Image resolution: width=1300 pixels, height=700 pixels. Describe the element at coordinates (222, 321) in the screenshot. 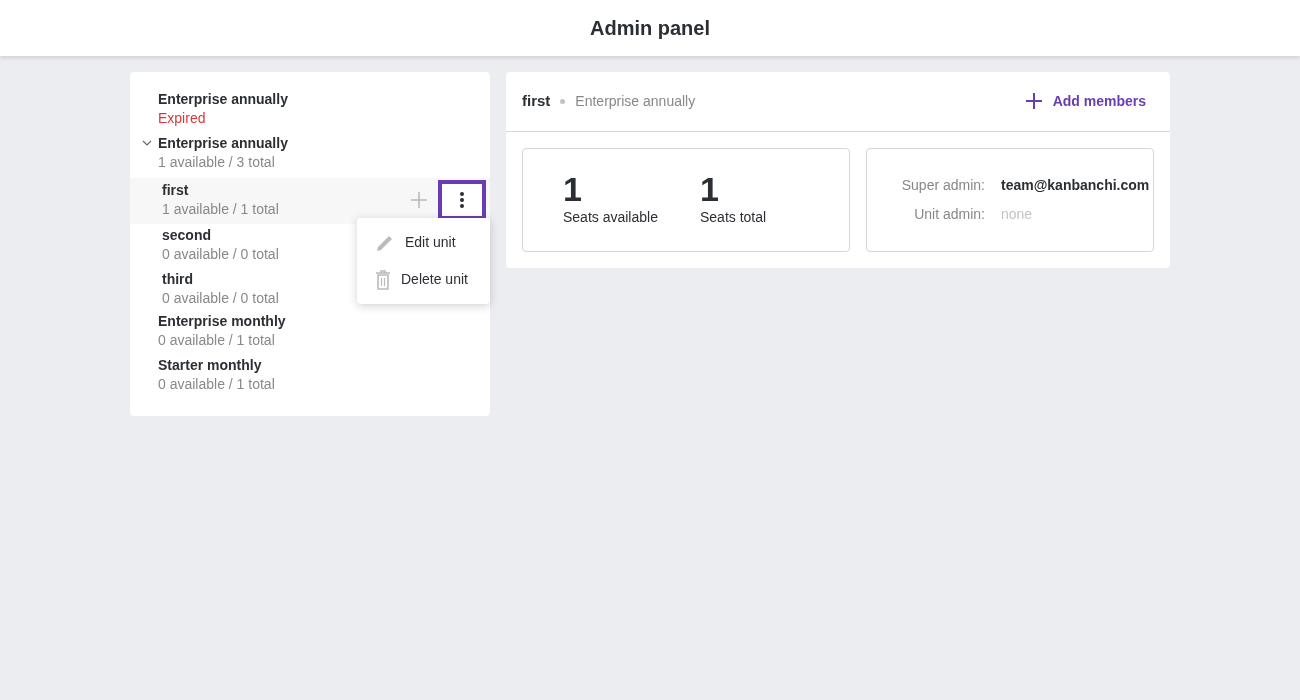

I see `plan-name: Enterprise monthly` at that location.